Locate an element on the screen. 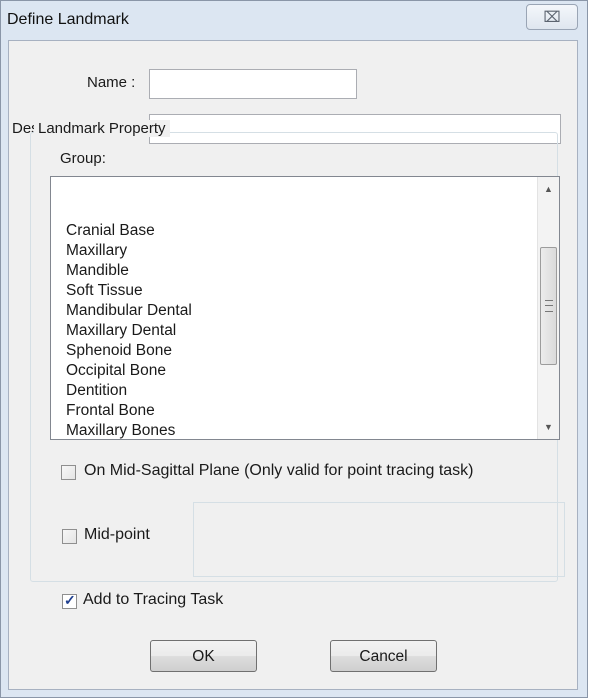 The width and height of the screenshot is (590, 700). group-list-scrollbar: ▲ ▼ is located at coordinates (548, 308).